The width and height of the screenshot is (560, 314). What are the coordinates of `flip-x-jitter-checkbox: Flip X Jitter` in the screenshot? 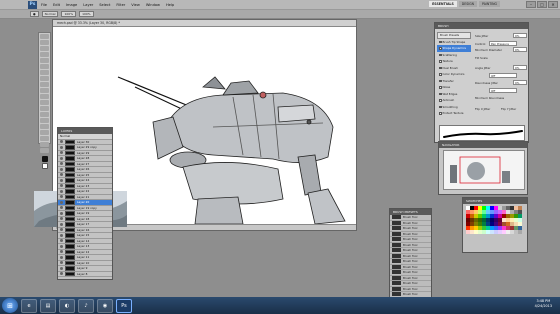 It's located at (482, 109).